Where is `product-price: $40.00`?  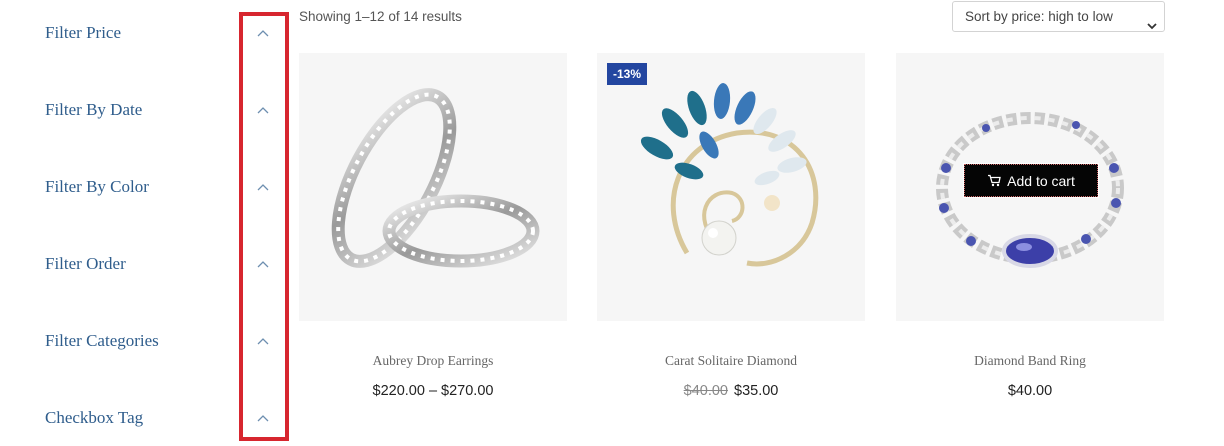 product-price: $40.00 is located at coordinates (1030, 391).